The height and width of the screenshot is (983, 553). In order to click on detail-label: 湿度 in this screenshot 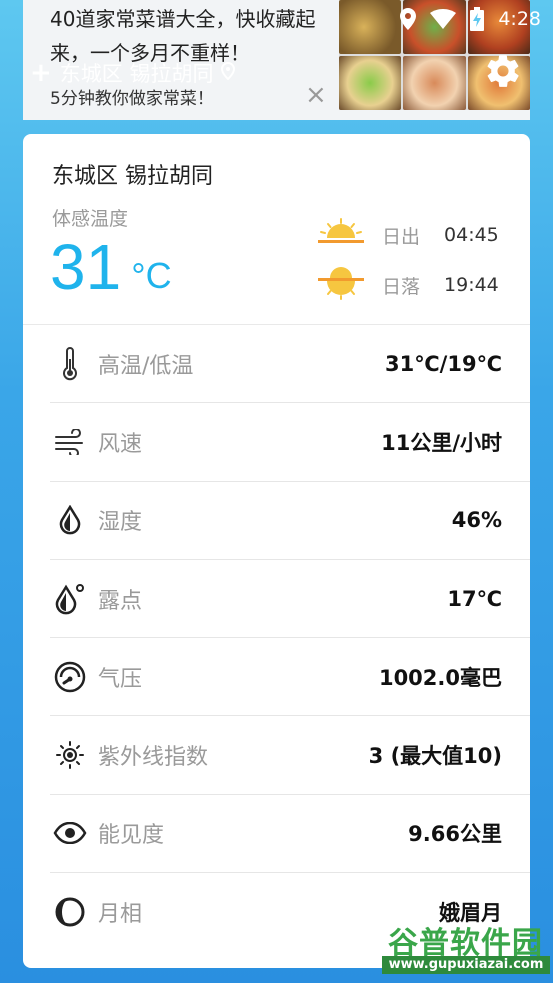, I will do `click(120, 523)`.